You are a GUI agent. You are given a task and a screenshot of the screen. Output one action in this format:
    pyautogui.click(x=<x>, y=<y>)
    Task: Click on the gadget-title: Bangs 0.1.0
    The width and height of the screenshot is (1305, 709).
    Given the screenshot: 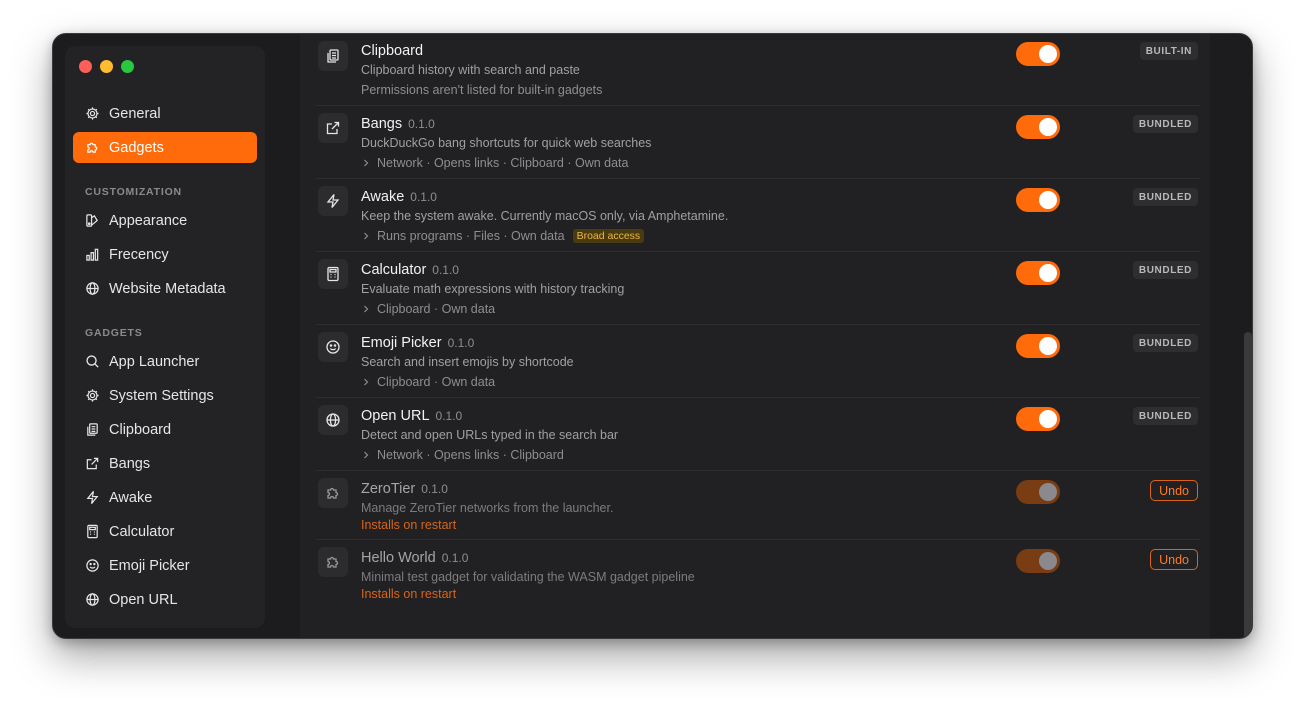 What is the action you would take?
    pyautogui.click(x=398, y=124)
    